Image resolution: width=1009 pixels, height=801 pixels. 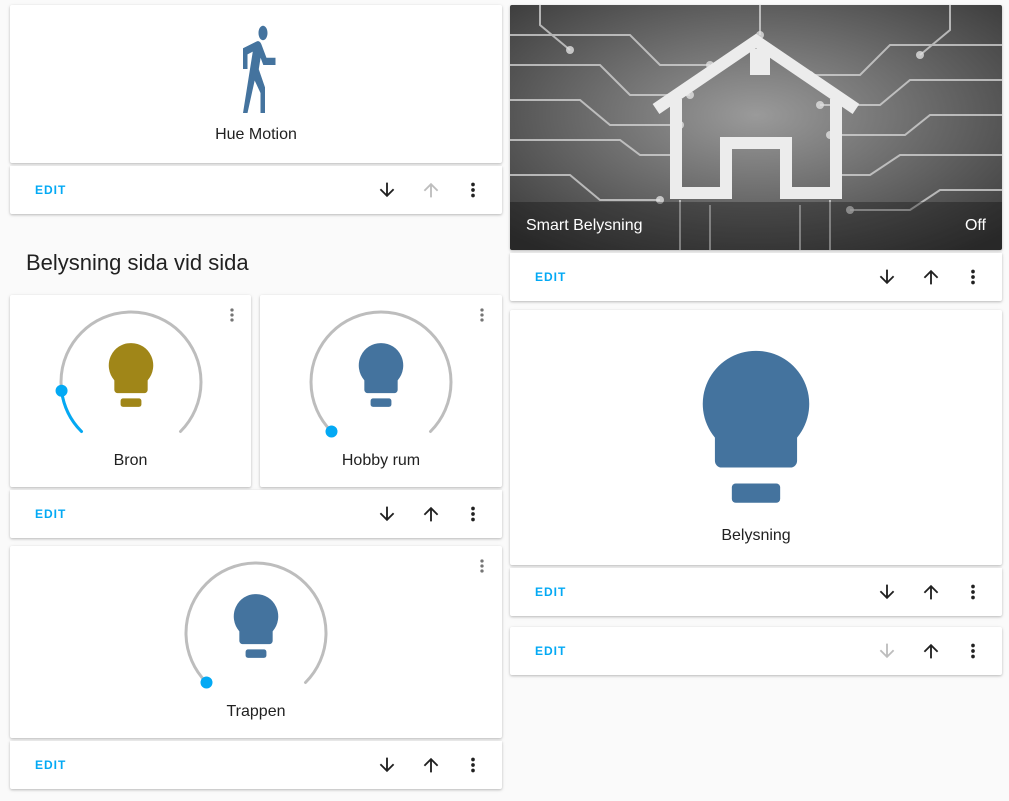 I want to click on light-name: Trappen, so click(x=256, y=711).